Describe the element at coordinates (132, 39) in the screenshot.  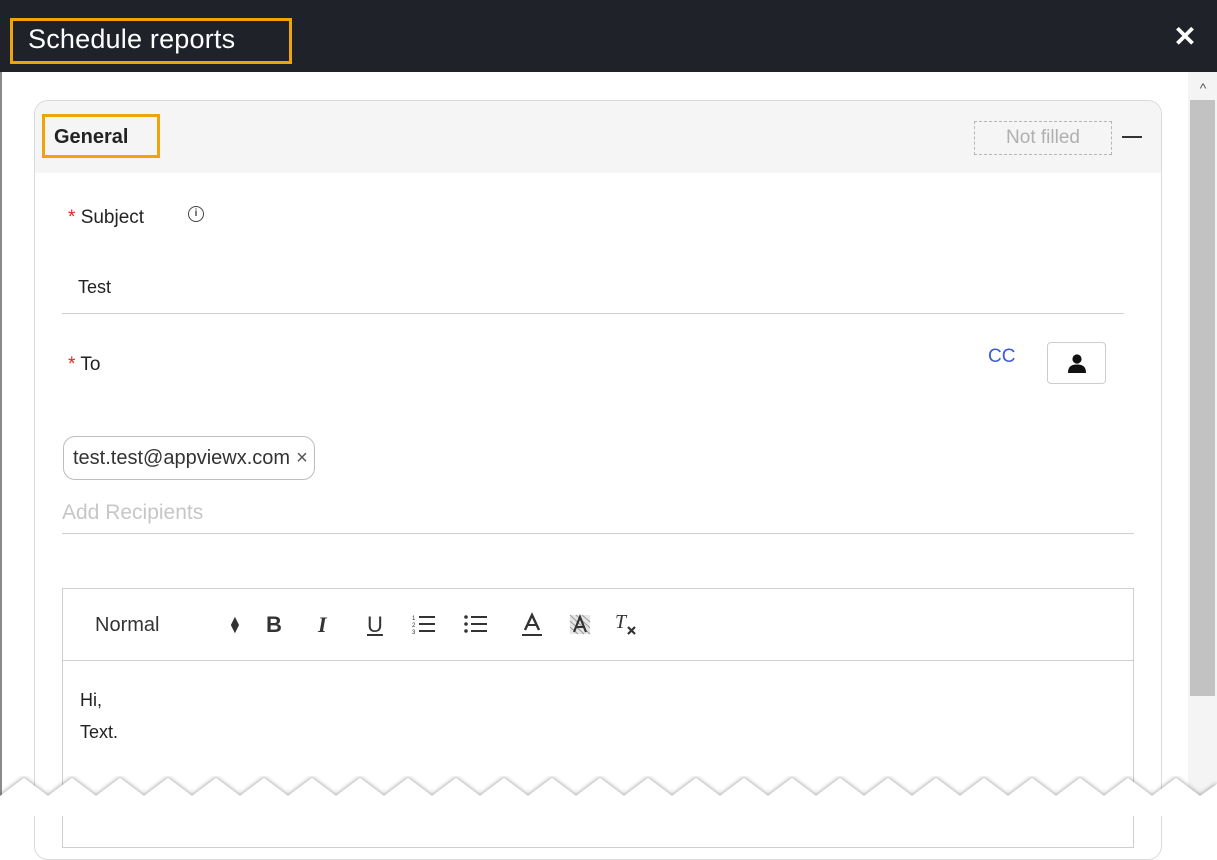
I see `dialog-title: Schedule reports` at that location.